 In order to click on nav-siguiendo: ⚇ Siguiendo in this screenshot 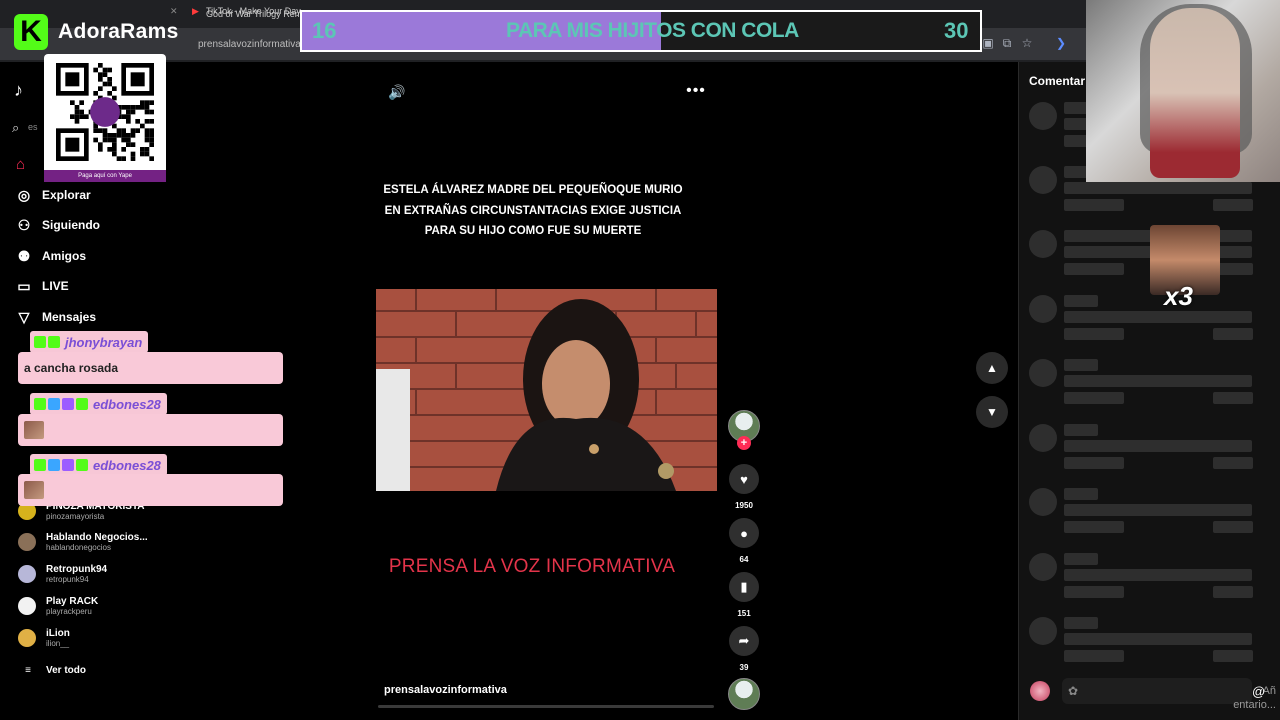, I will do `click(57, 225)`.